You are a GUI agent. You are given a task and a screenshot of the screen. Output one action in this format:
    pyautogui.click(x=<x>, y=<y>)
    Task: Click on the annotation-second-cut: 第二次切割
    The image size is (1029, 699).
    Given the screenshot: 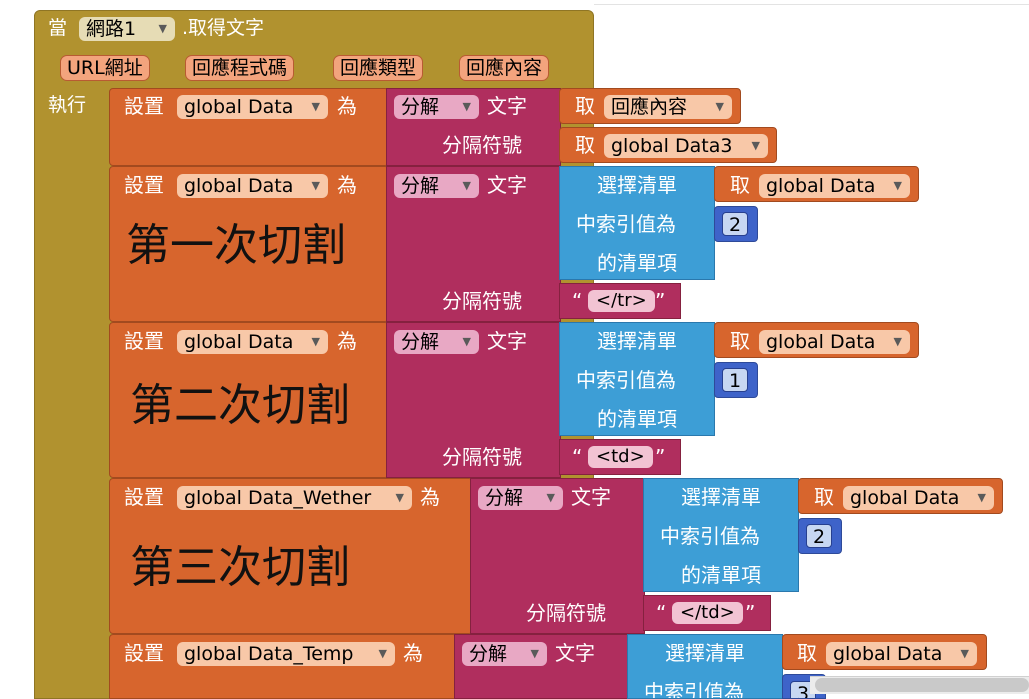 What is the action you would take?
    pyautogui.click(x=240, y=405)
    